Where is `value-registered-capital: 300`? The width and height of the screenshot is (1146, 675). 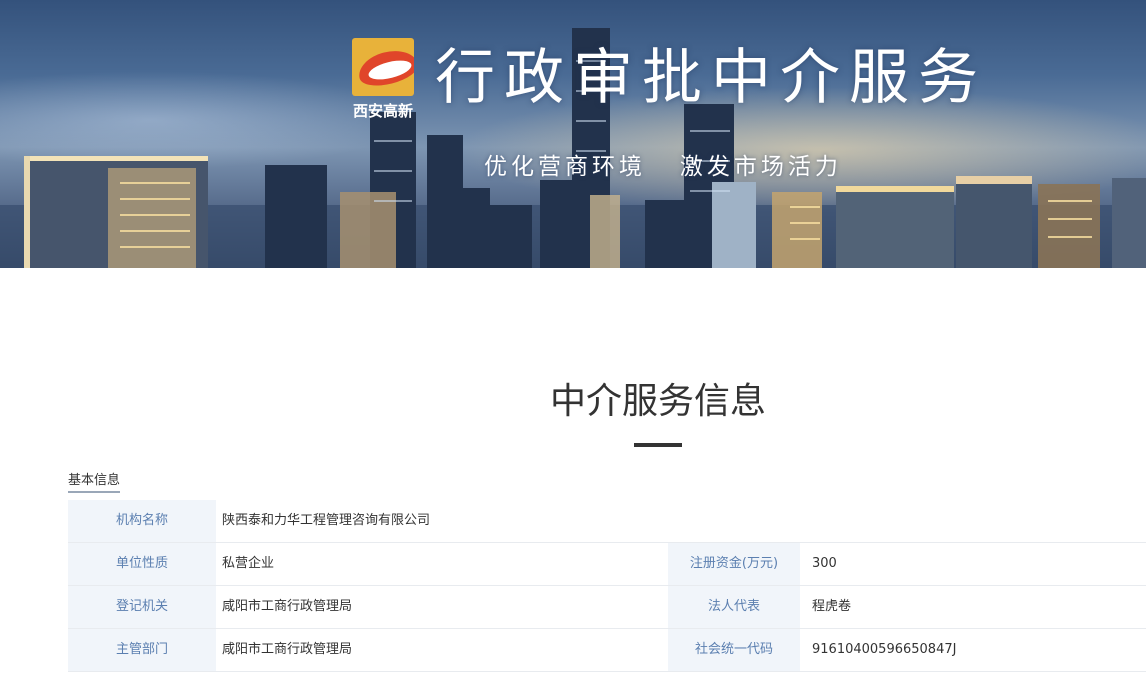 value-registered-capital: 300 is located at coordinates (824, 563).